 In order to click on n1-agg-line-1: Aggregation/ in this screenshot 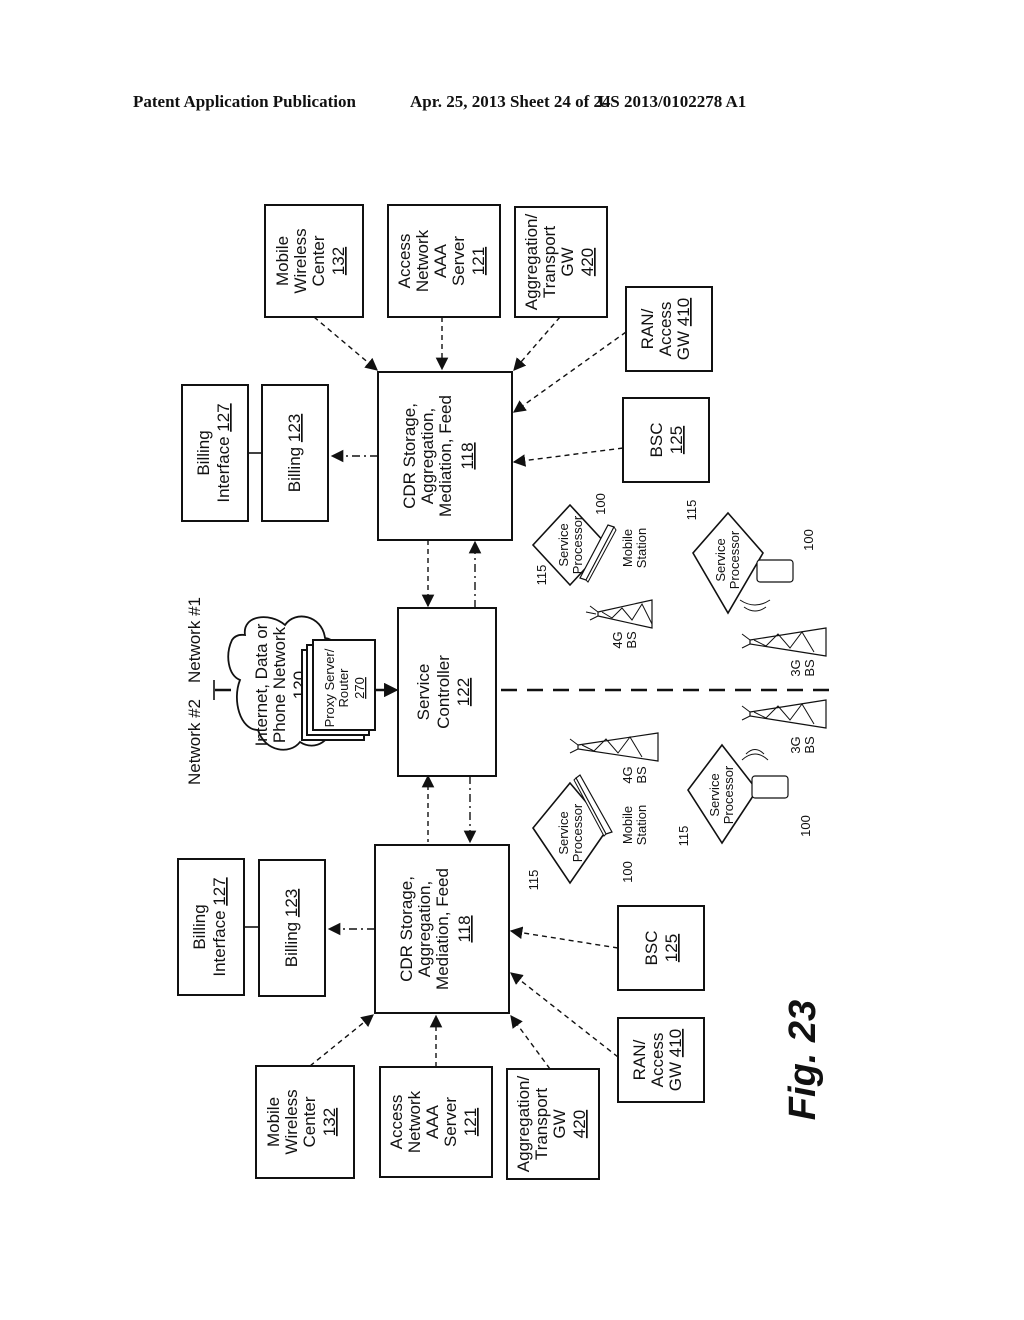, I will do `click(523, 1124)`.